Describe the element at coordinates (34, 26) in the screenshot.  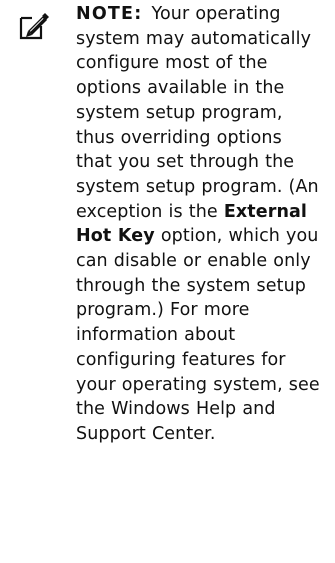
I see `pencil-note-icon` at that location.